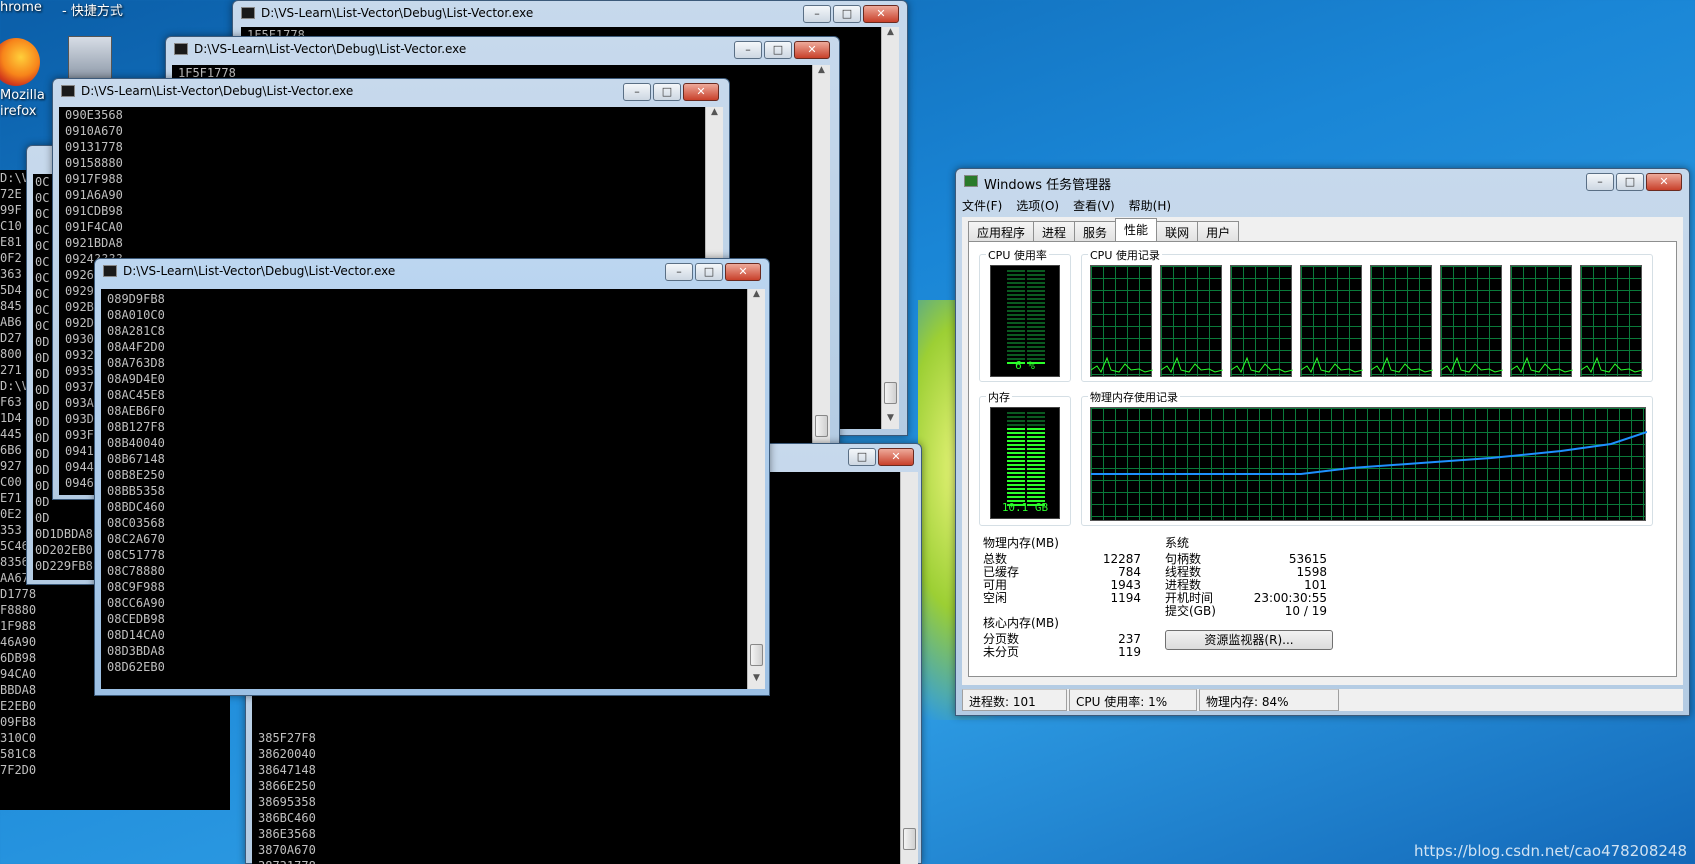  Describe the element at coordinates (94, 179) in the screenshot. I see `console-line: 0917F988` at that location.